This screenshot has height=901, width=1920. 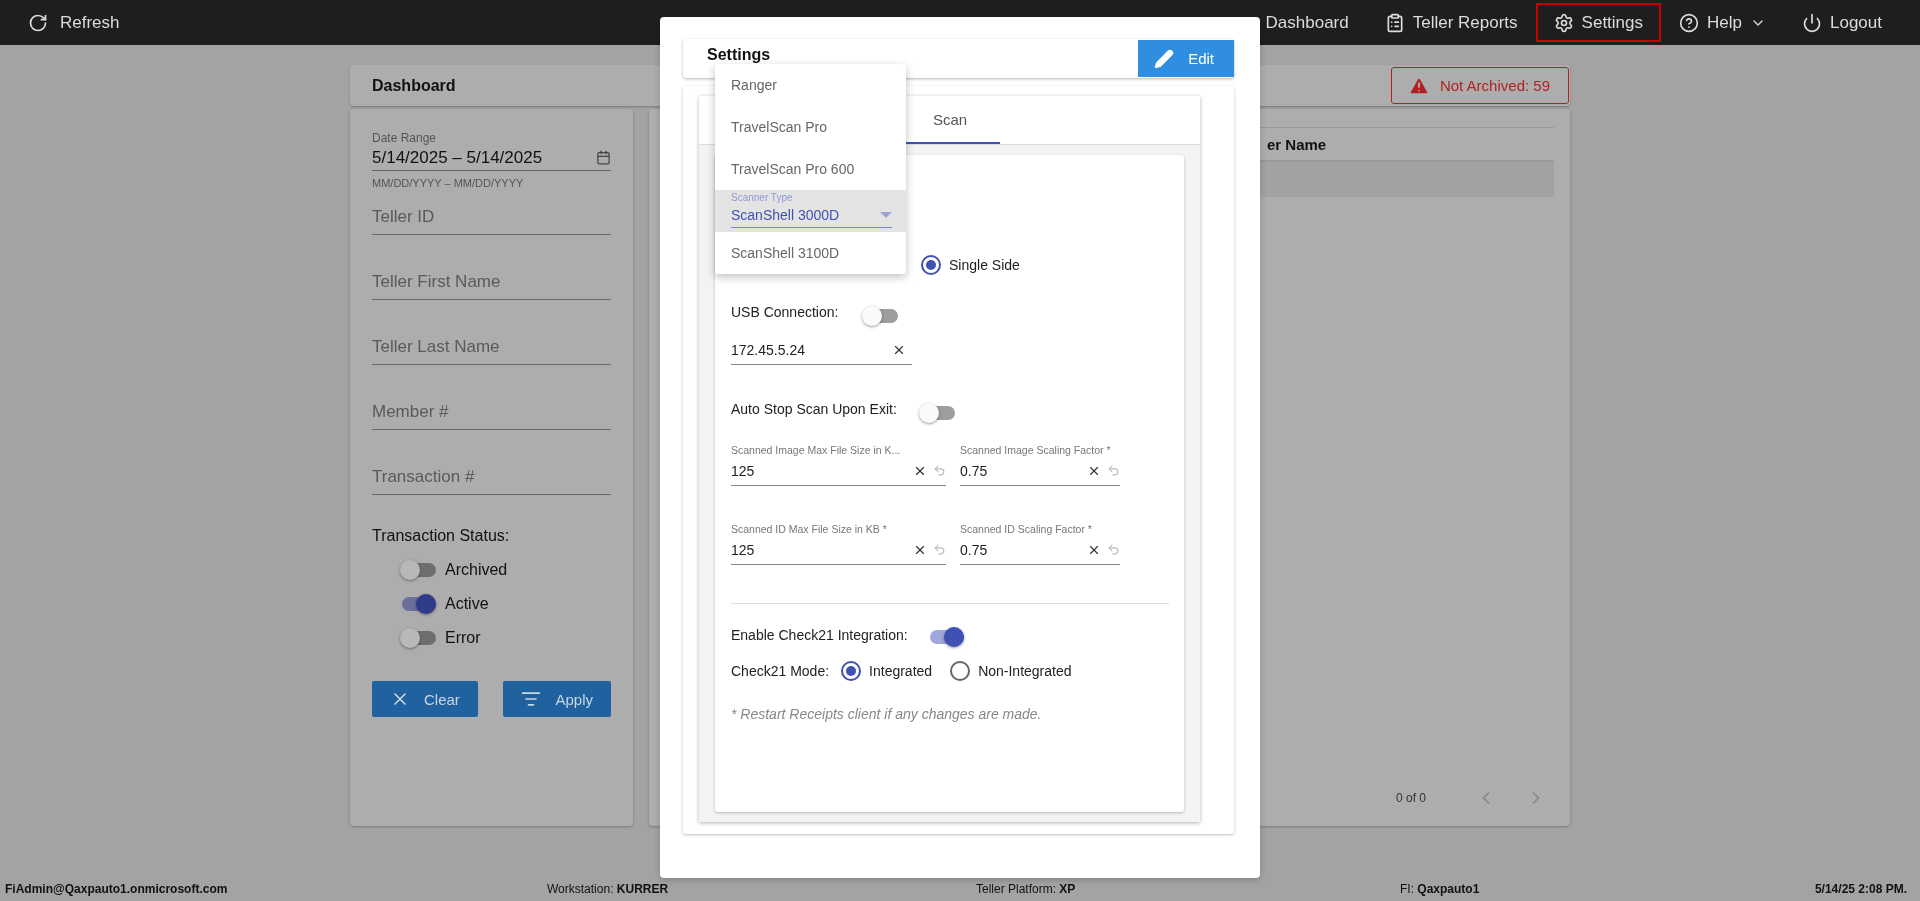 I want to click on note-text: * Restart Receipts client if any changes are made., so click(x=887, y=714).